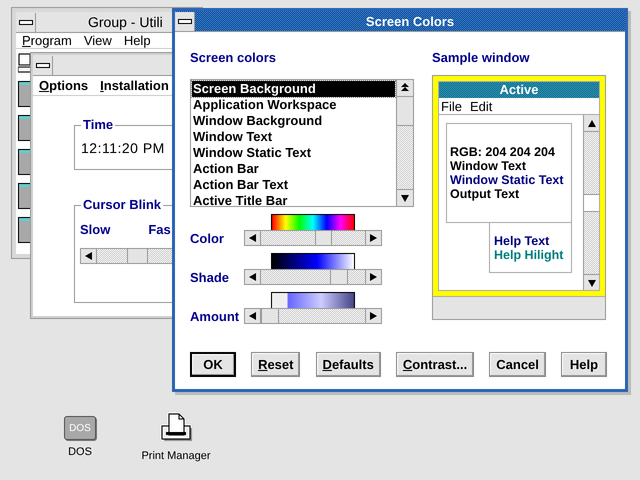  I want to click on list-item: Screen Background, so click(293, 89).